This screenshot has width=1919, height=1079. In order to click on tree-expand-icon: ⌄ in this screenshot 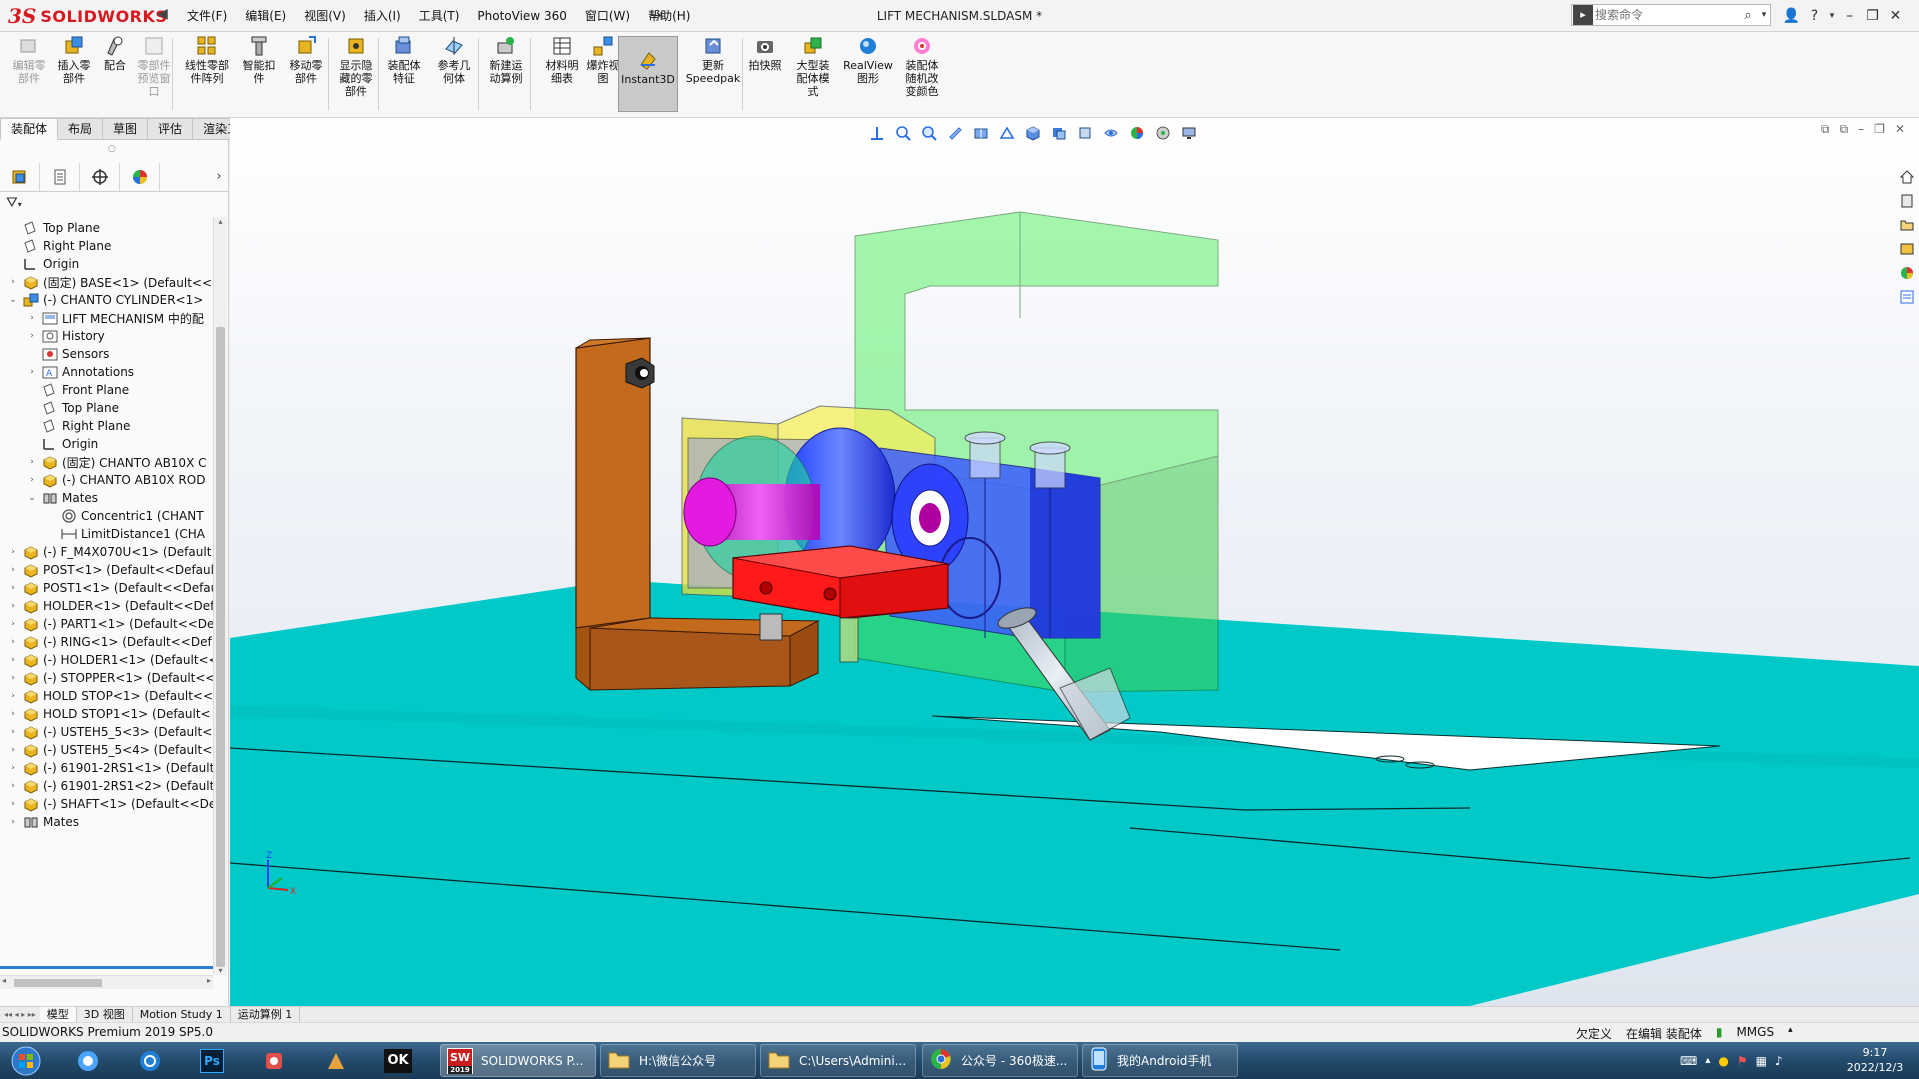, I will do `click(32, 498)`.